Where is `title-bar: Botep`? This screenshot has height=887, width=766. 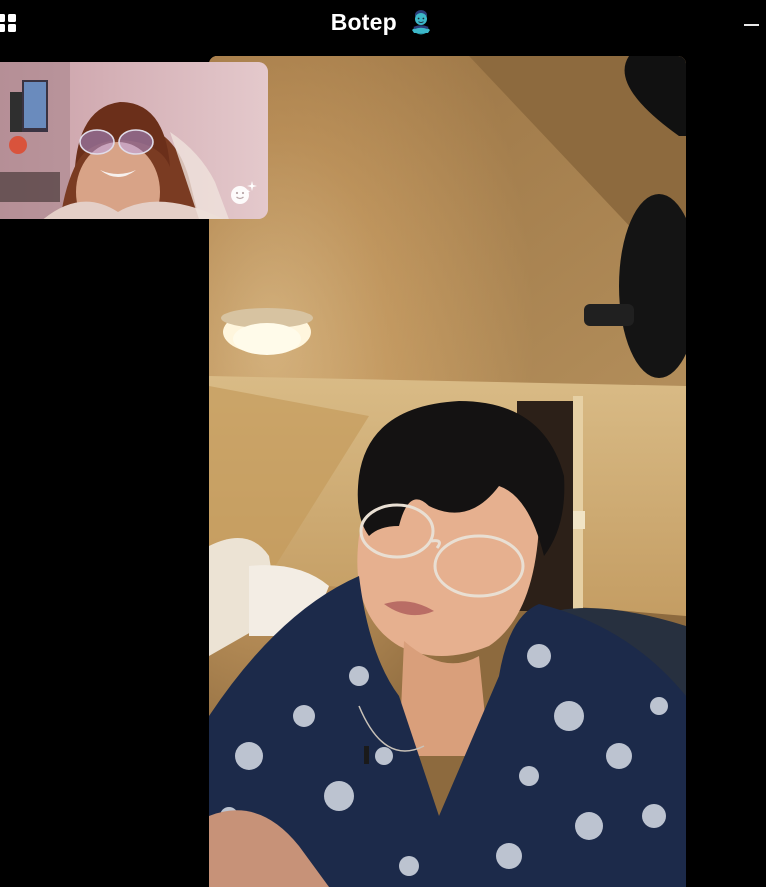
title-bar: Botep is located at coordinates (383, 22).